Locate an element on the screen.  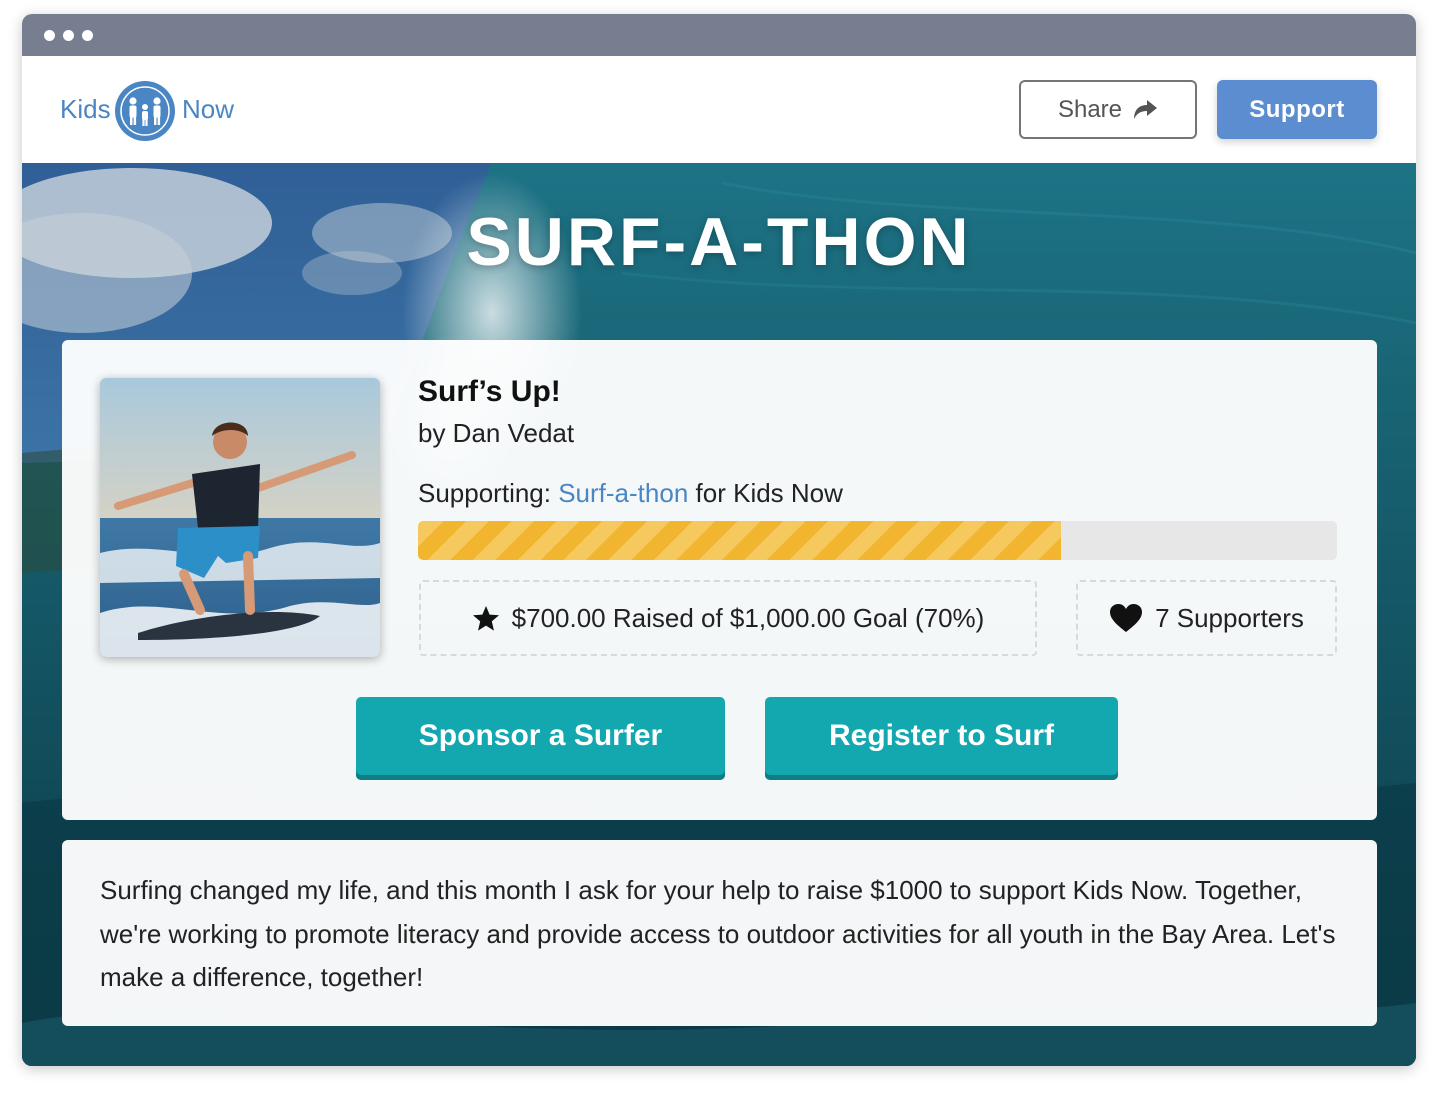
supporting-line: Supporting: Surf-a-thon for Kids Now is located at coordinates (630, 493).